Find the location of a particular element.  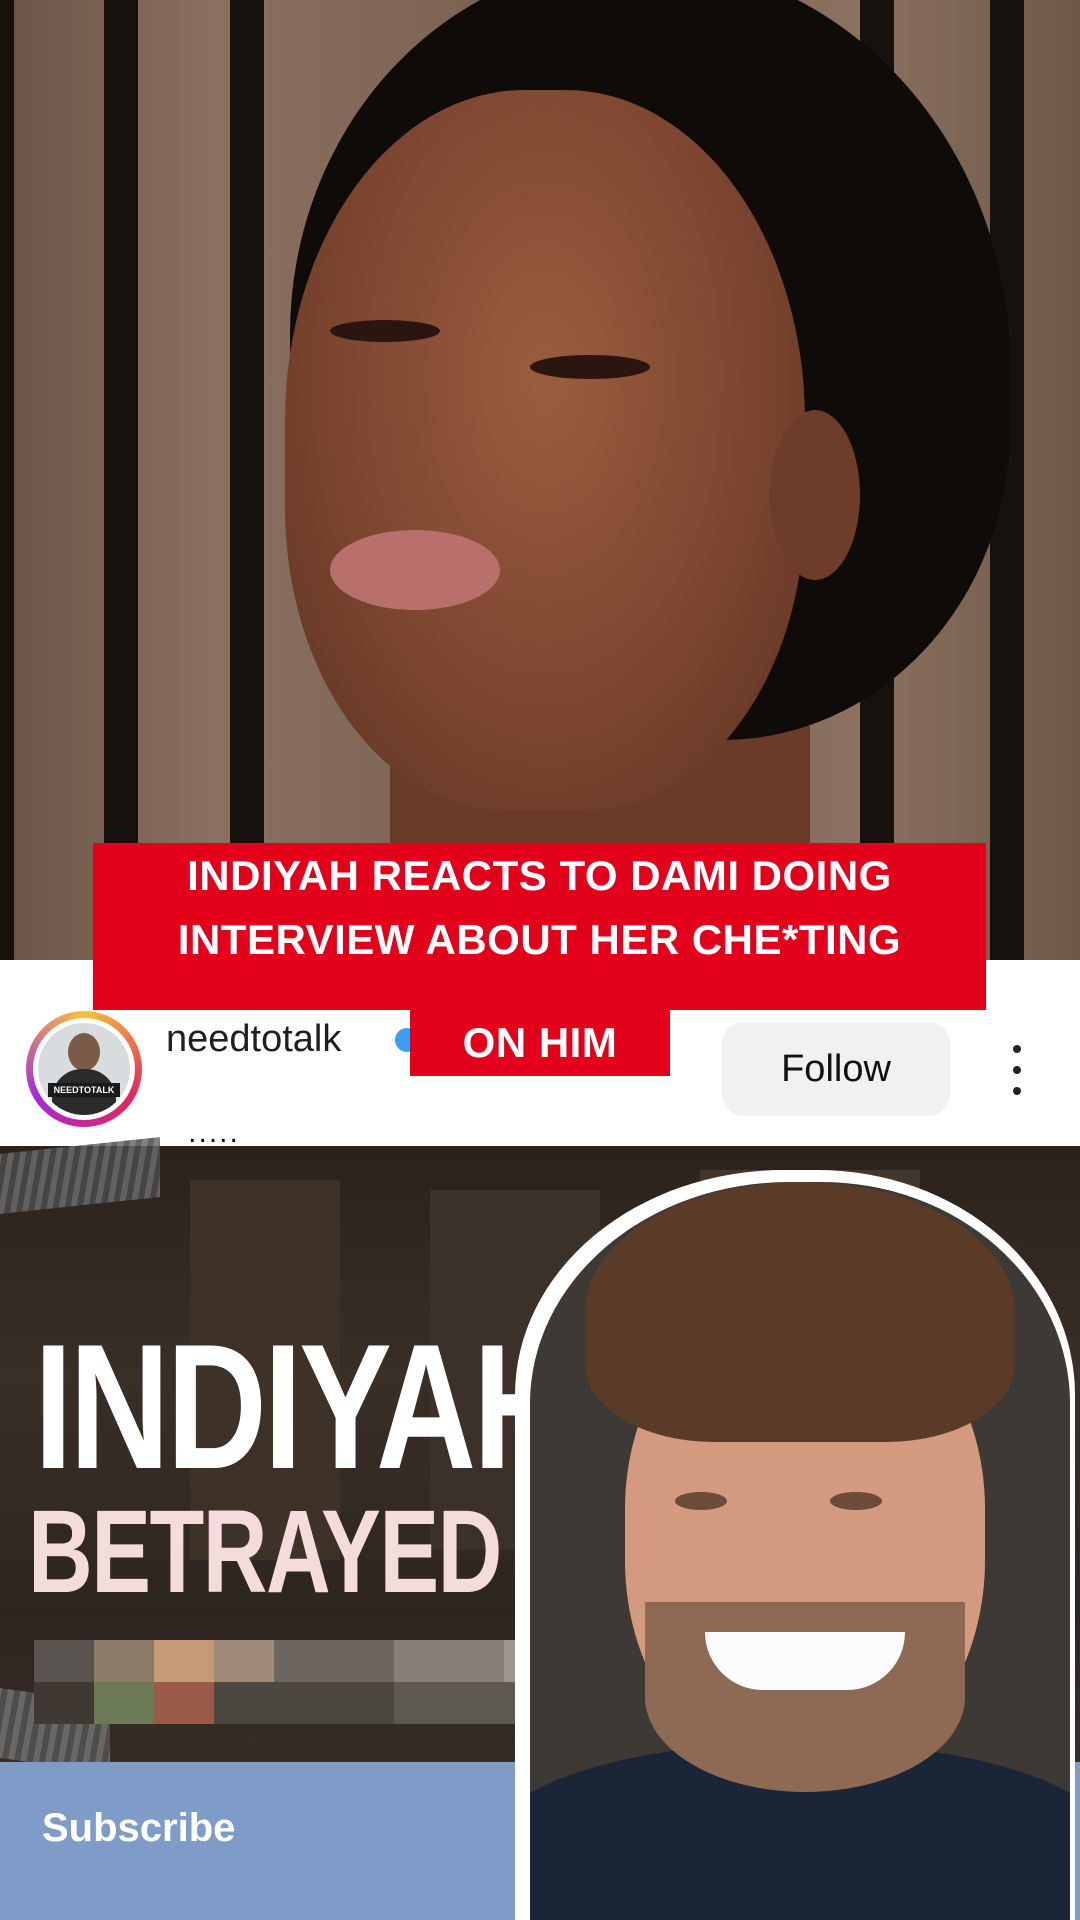

avatar-head is located at coordinates (84, 1052).